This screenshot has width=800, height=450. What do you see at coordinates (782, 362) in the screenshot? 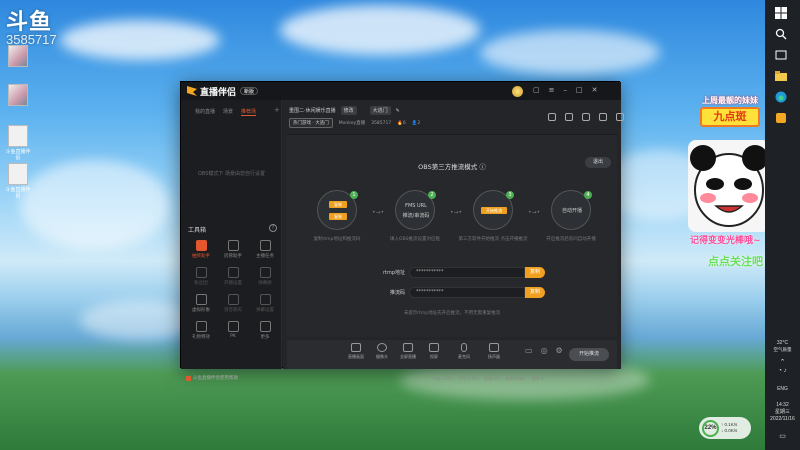
I see `show-hidden-icons: ⌃` at bounding box center [782, 362].